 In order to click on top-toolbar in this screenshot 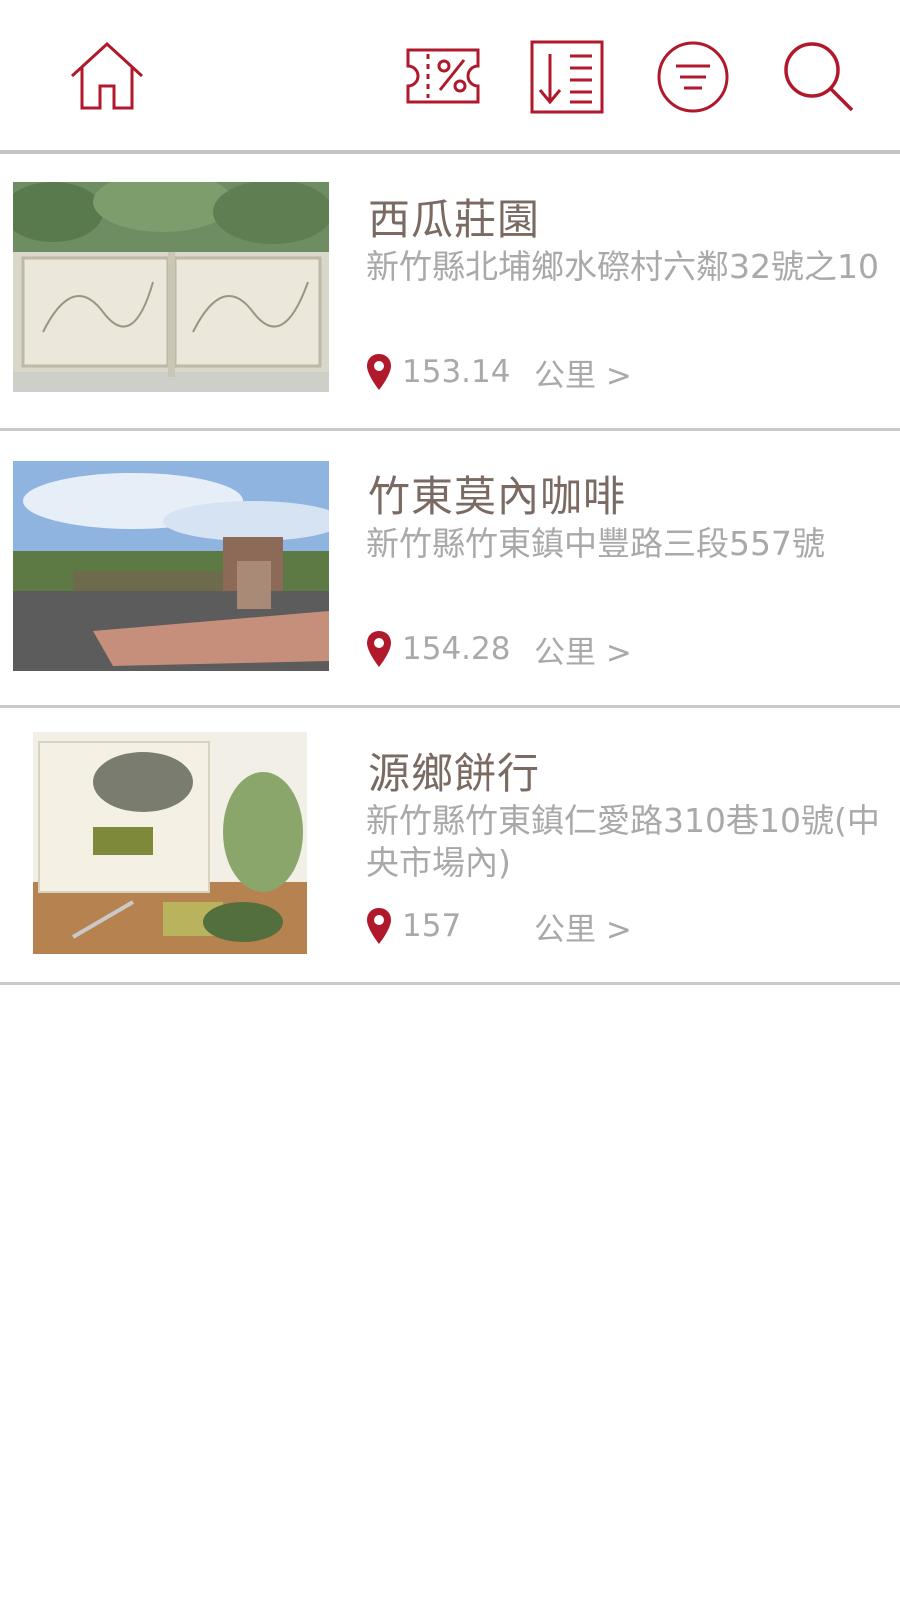, I will do `click(450, 76)`.